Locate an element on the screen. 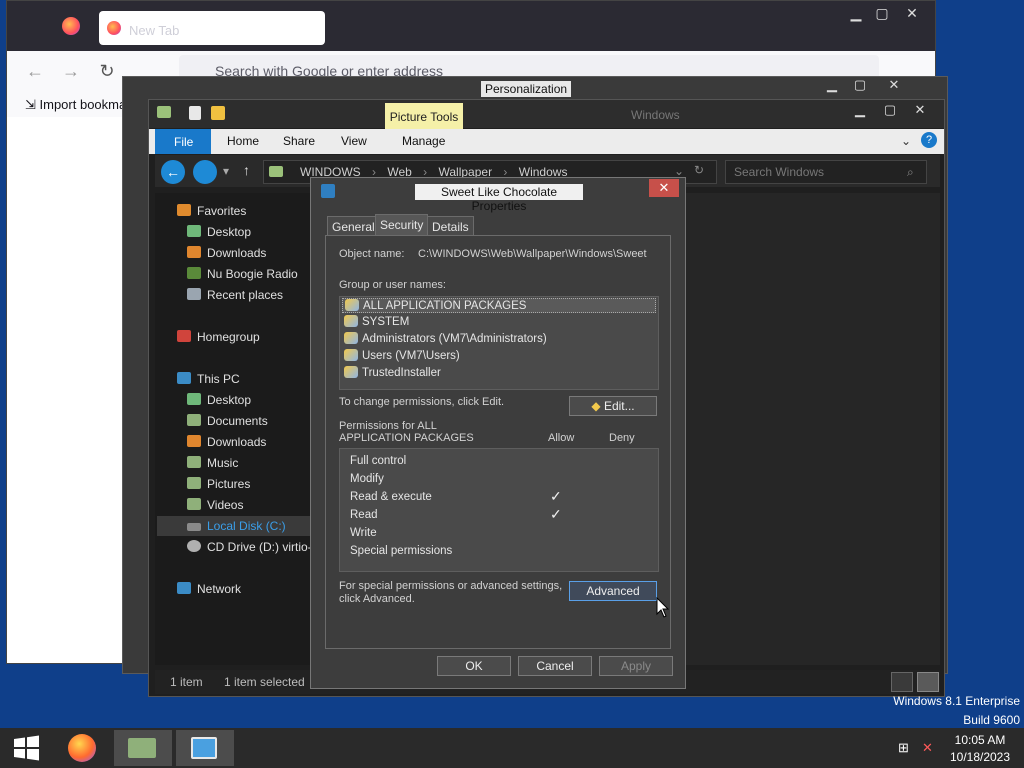 This screenshot has height=768, width=1024. volume-muted-icon: ✕ is located at coordinates (927, 748).